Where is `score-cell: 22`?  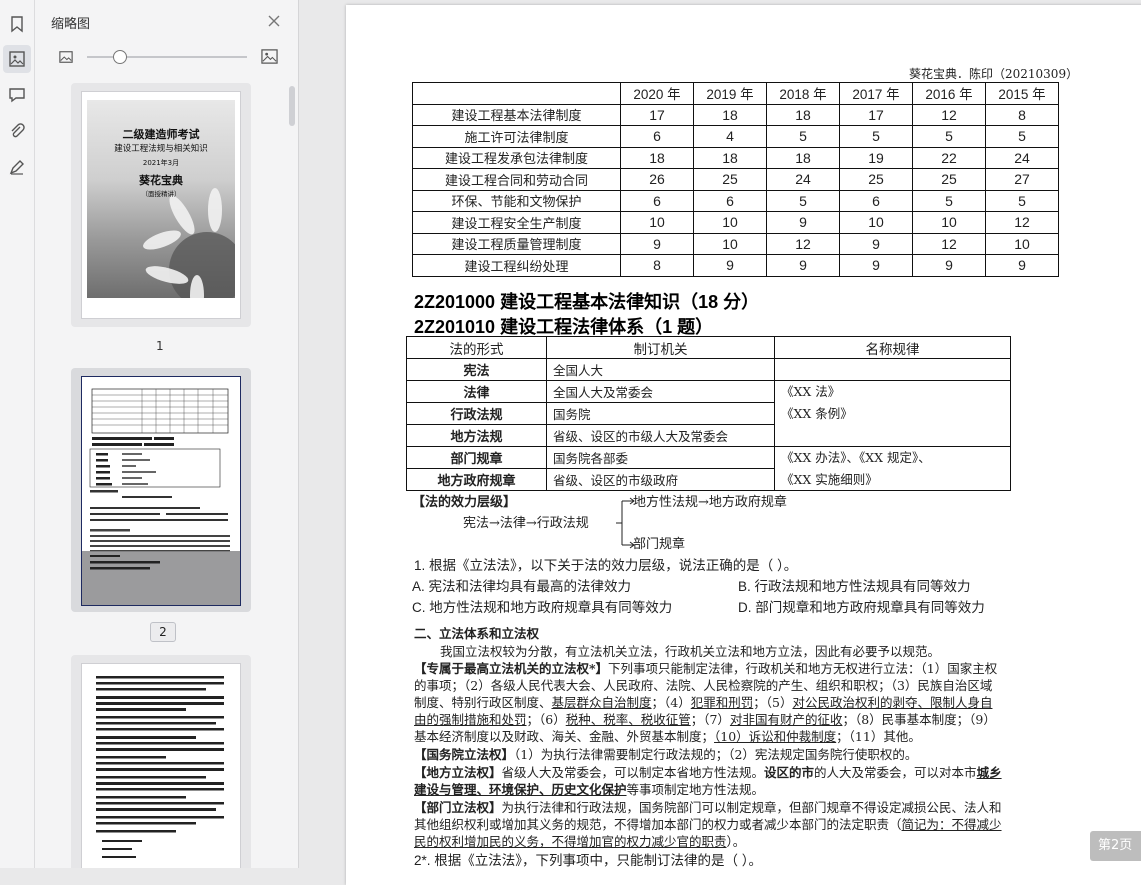
score-cell: 22 is located at coordinates (949, 157).